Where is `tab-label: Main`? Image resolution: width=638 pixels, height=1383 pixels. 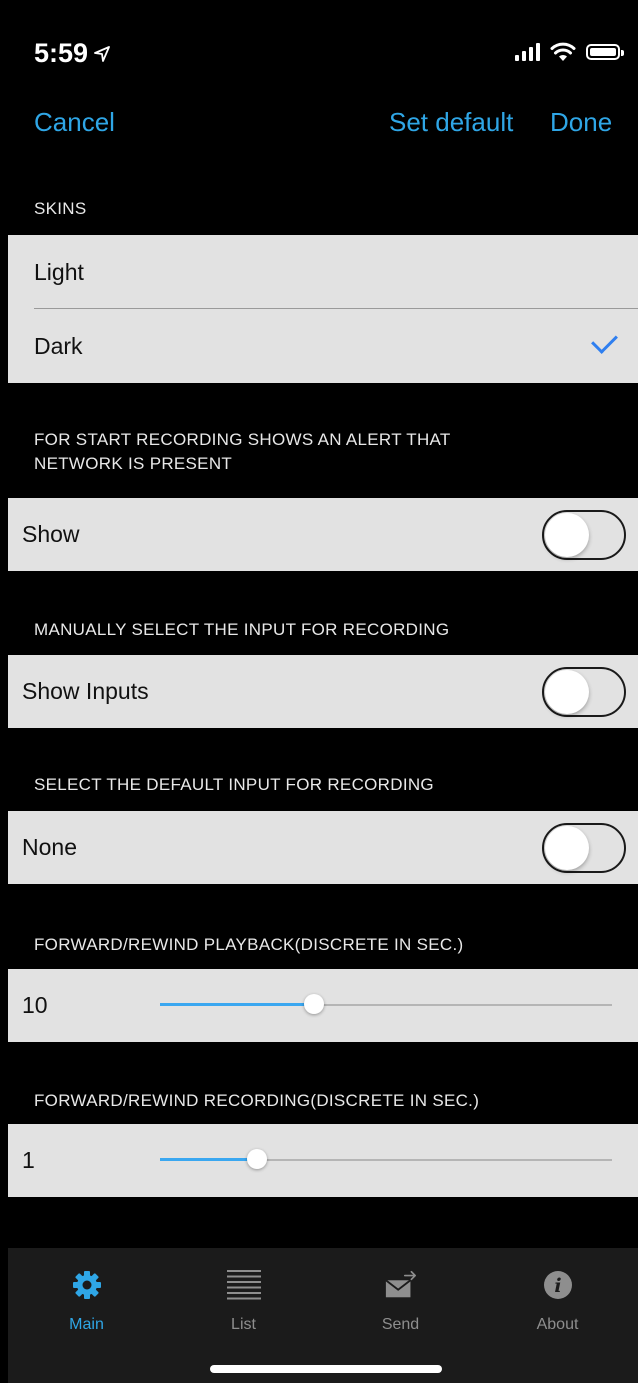
tab-label: Main is located at coordinates (86, 1324).